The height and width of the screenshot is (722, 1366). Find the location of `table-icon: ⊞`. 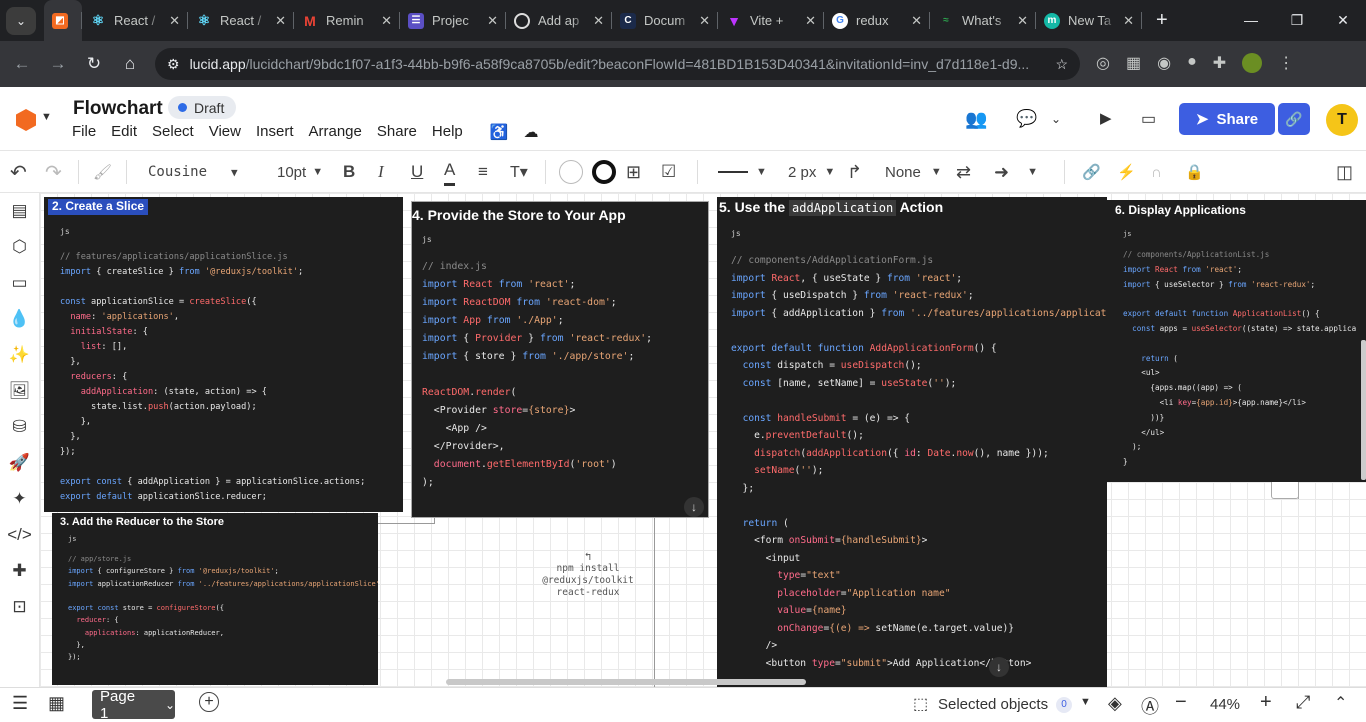

table-icon: ⊞ is located at coordinates (633, 172).